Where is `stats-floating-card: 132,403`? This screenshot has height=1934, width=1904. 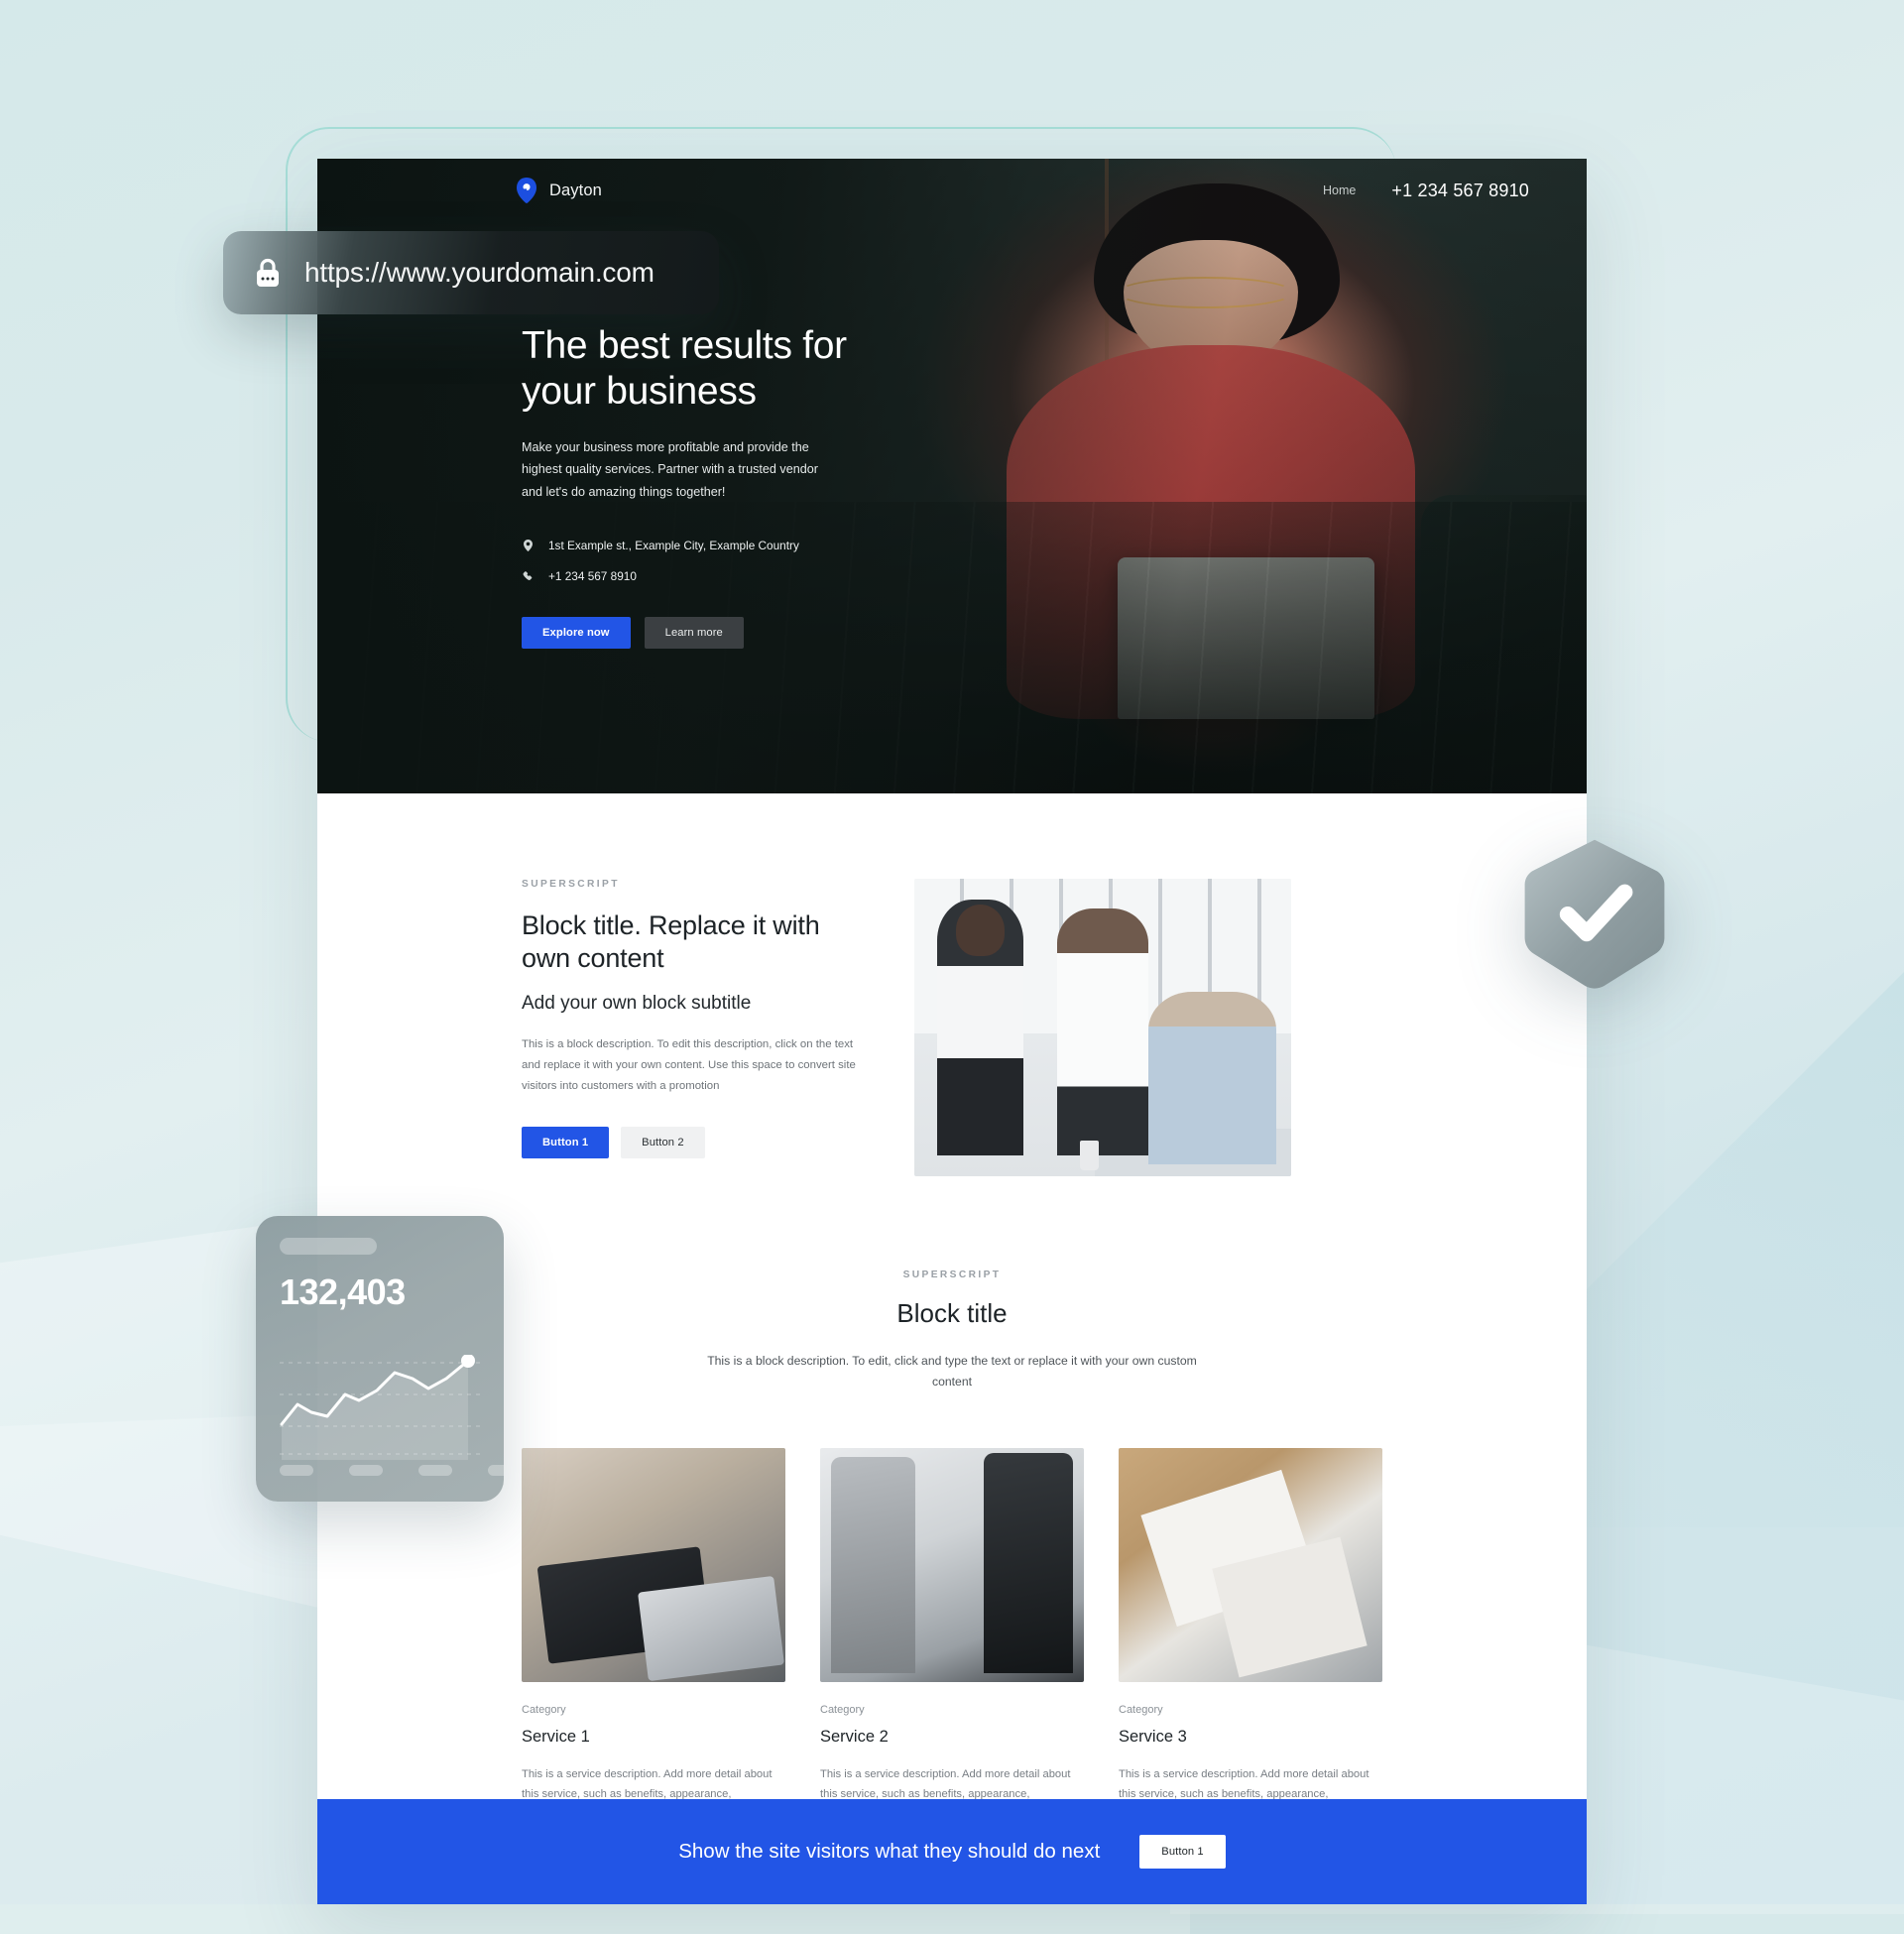
stats-floating-card: 132,403 is located at coordinates (380, 1359).